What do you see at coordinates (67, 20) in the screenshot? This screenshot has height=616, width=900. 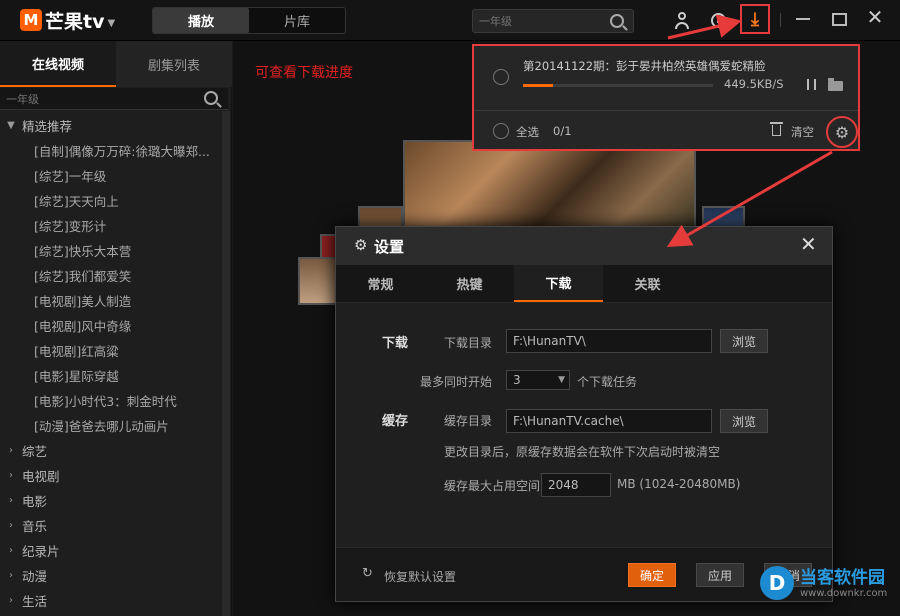 I see `app-logo: M 芒果tv ▼` at bounding box center [67, 20].